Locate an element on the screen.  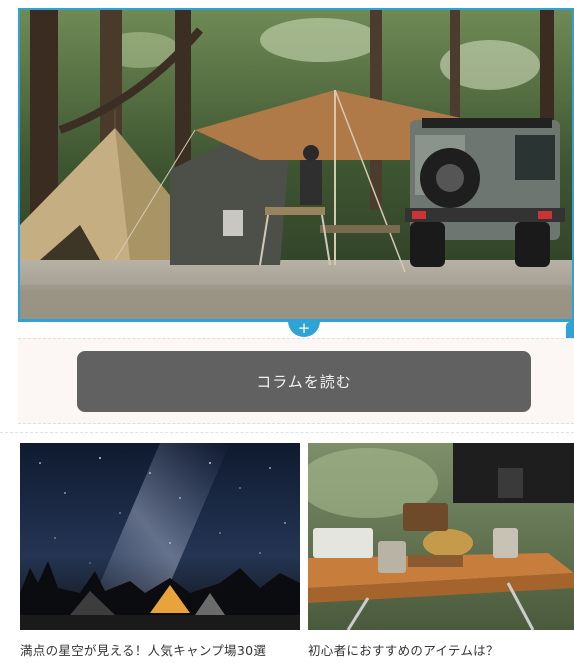
camp-gear-table-image is located at coordinates (441, 536).